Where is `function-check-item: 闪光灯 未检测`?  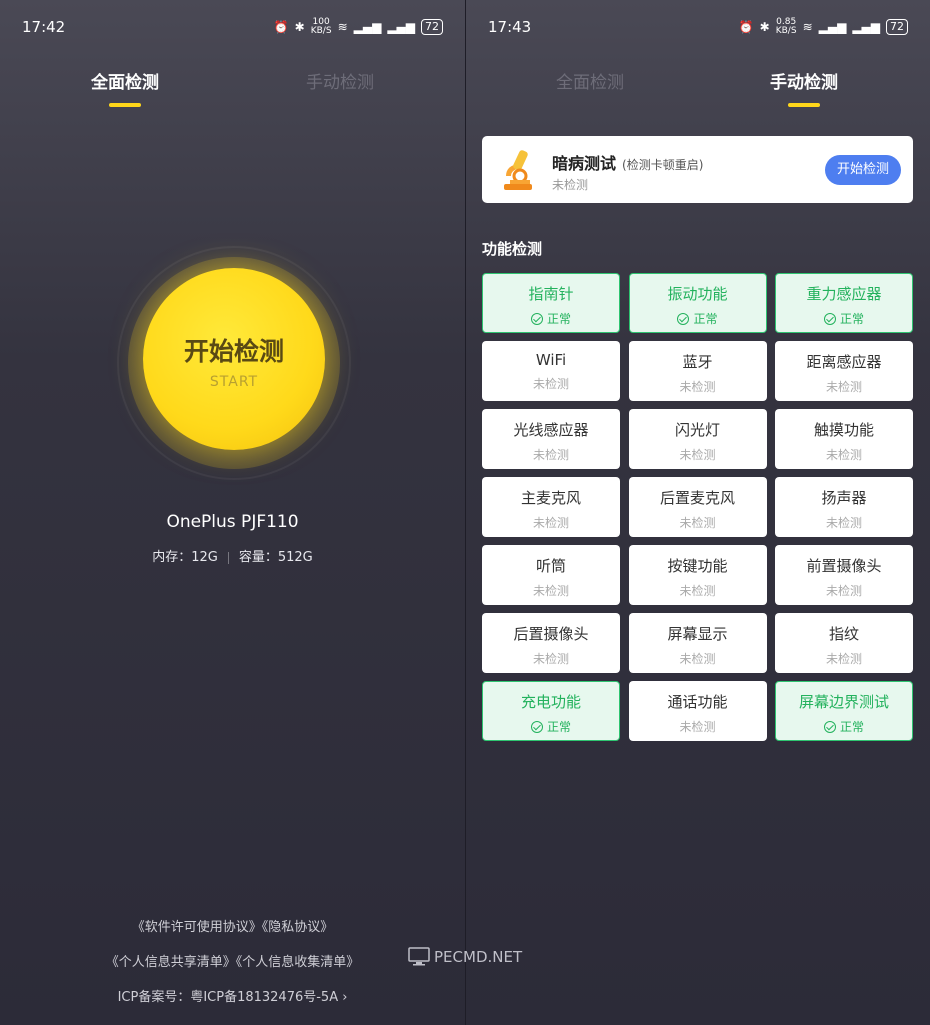 function-check-item: 闪光灯 未检测 is located at coordinates (697, 439).